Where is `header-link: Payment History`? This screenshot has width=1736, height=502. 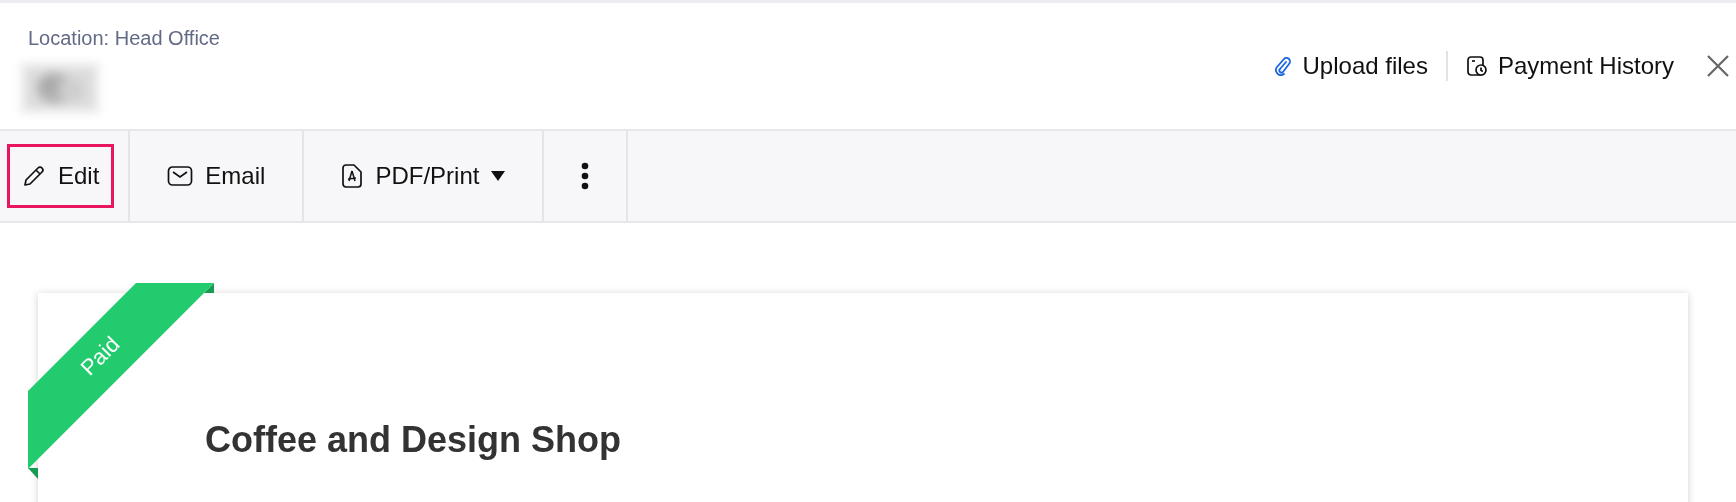 header-link: Payment History is located at coordinates (1569, 66).